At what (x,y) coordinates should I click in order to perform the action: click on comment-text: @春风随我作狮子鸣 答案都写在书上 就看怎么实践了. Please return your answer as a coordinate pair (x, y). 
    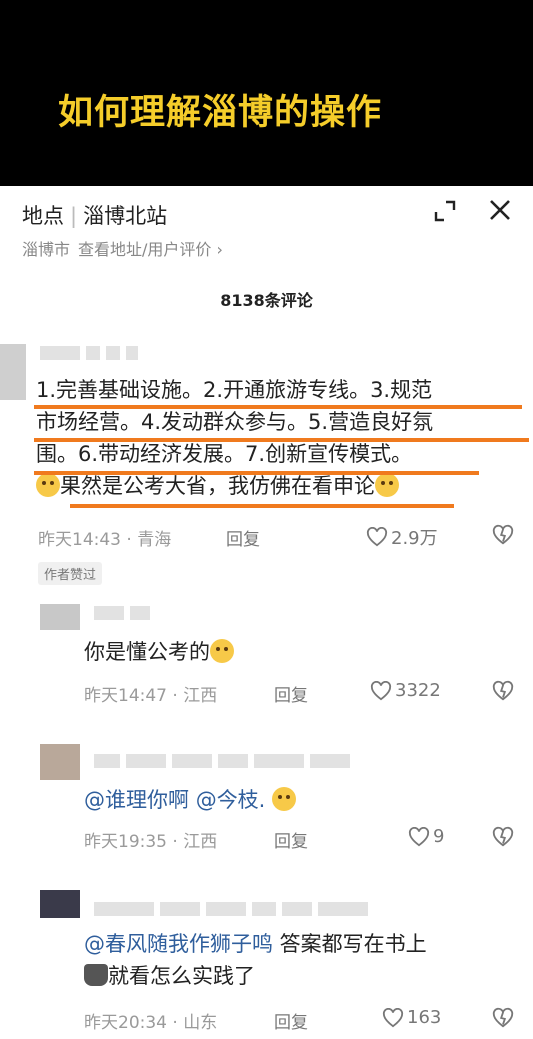
    Looking at the image, I should click on (255, 960).